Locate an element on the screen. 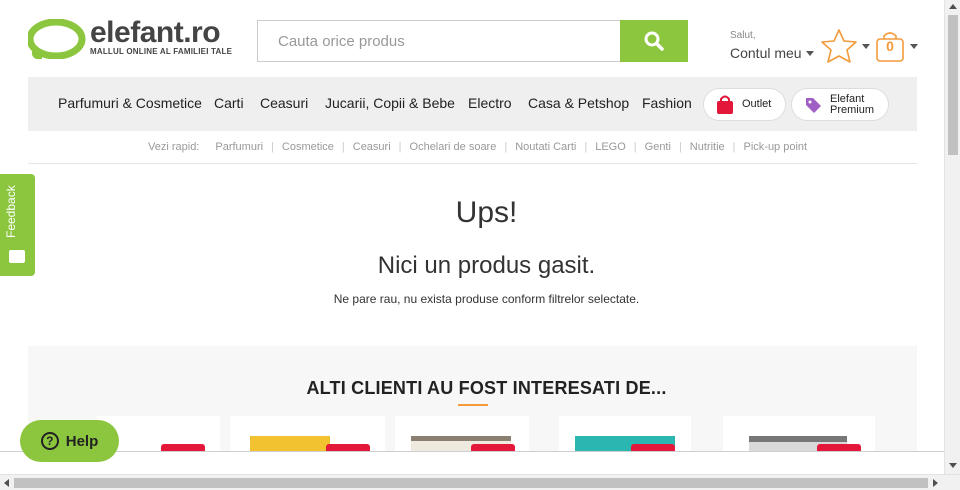 This screenshot has height=490, width=960. elephant-logo-icon is located at coordinates (57, 39).